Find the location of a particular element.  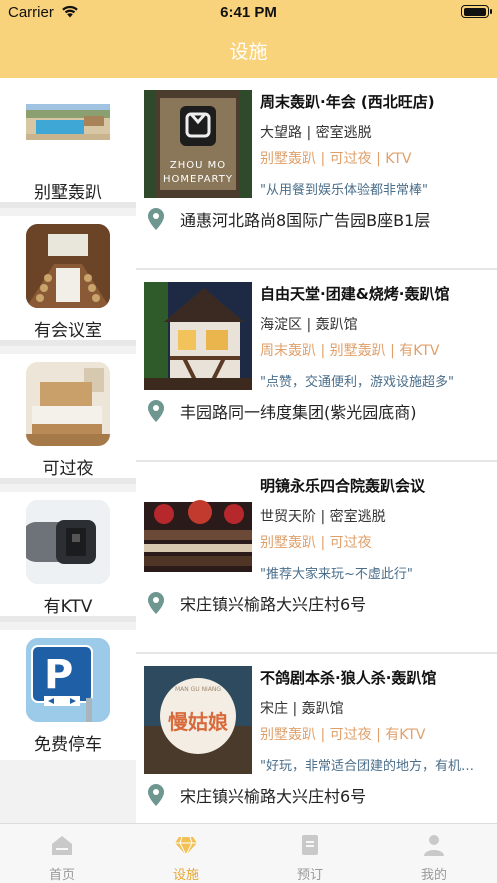

venue-tags: 周末轰趴 | 别墅轰趴 | 有KTV is located at coordinates (350, 351).